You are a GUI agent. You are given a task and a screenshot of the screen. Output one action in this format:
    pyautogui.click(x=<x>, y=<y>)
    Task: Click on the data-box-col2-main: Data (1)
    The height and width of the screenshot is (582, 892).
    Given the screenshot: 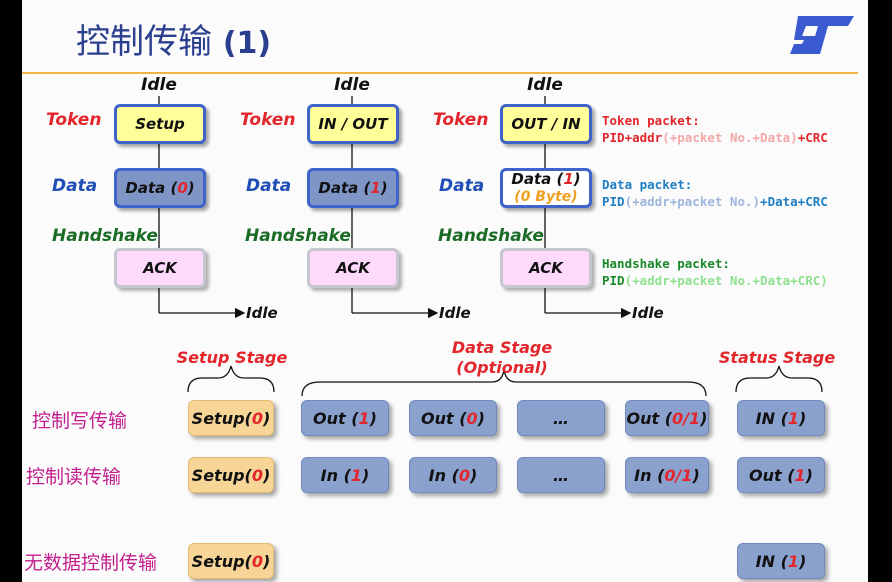 What is the action you would take?
    pyautogui.click(x=352, y=188)
    